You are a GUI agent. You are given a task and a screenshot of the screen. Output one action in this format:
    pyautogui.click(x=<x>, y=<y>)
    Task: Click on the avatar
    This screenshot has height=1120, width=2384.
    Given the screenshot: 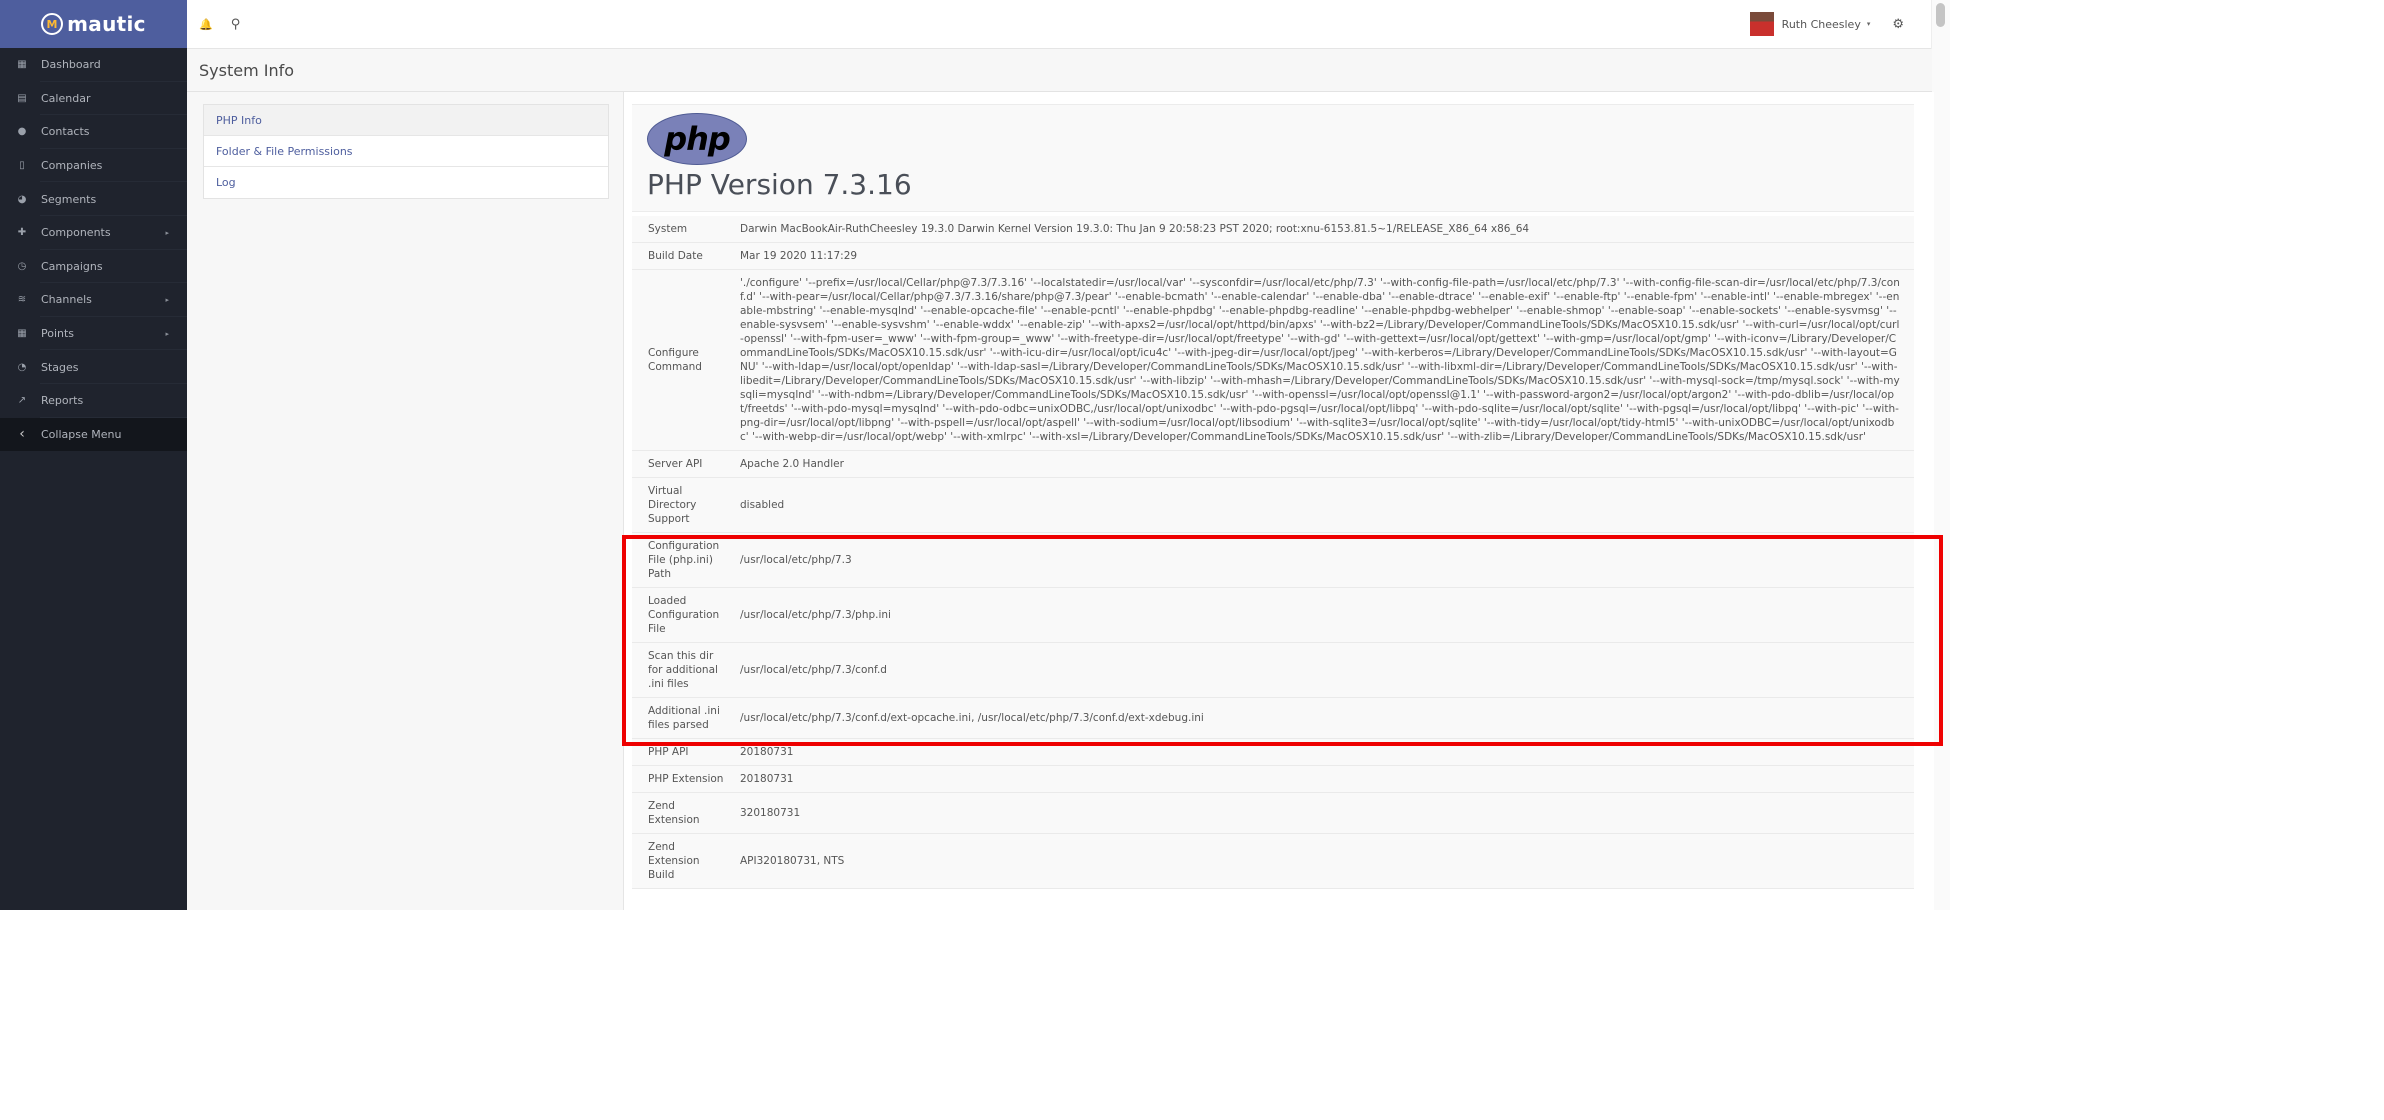 What is the action you would take?
    pyautogui.click(x=1761, y=24)
    